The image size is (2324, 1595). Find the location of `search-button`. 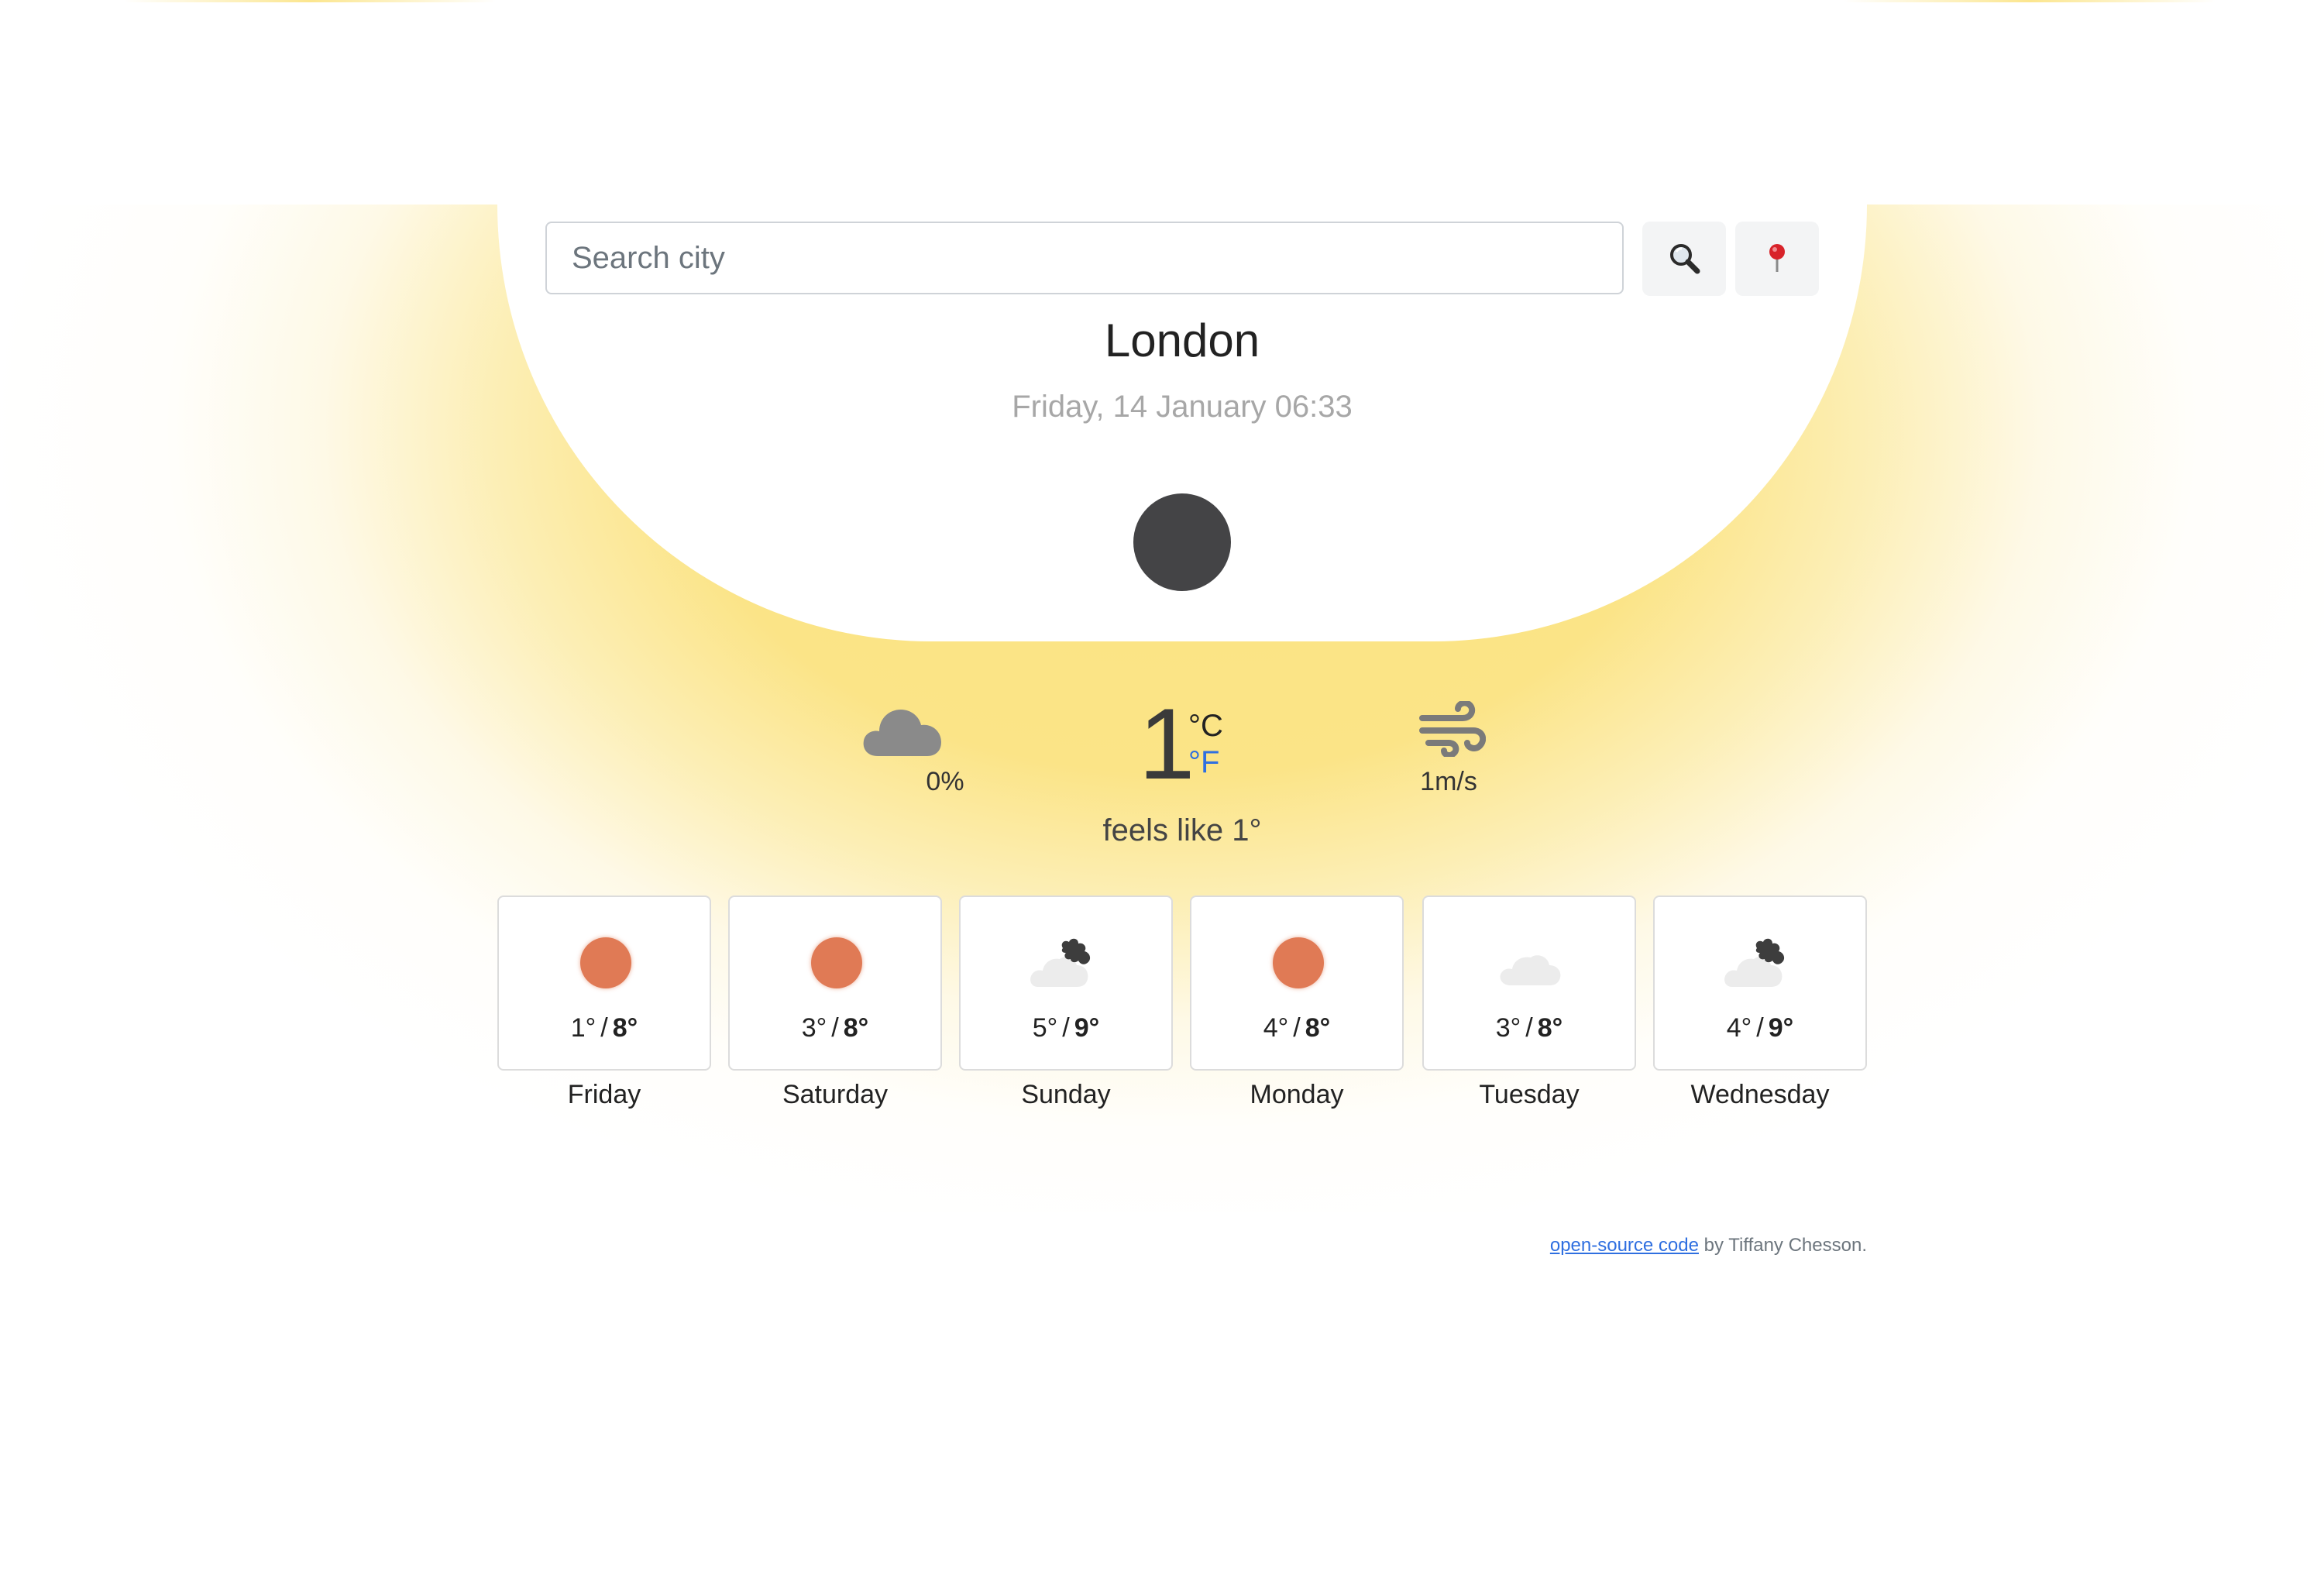

search-button is located at coordinates (1684, 259).